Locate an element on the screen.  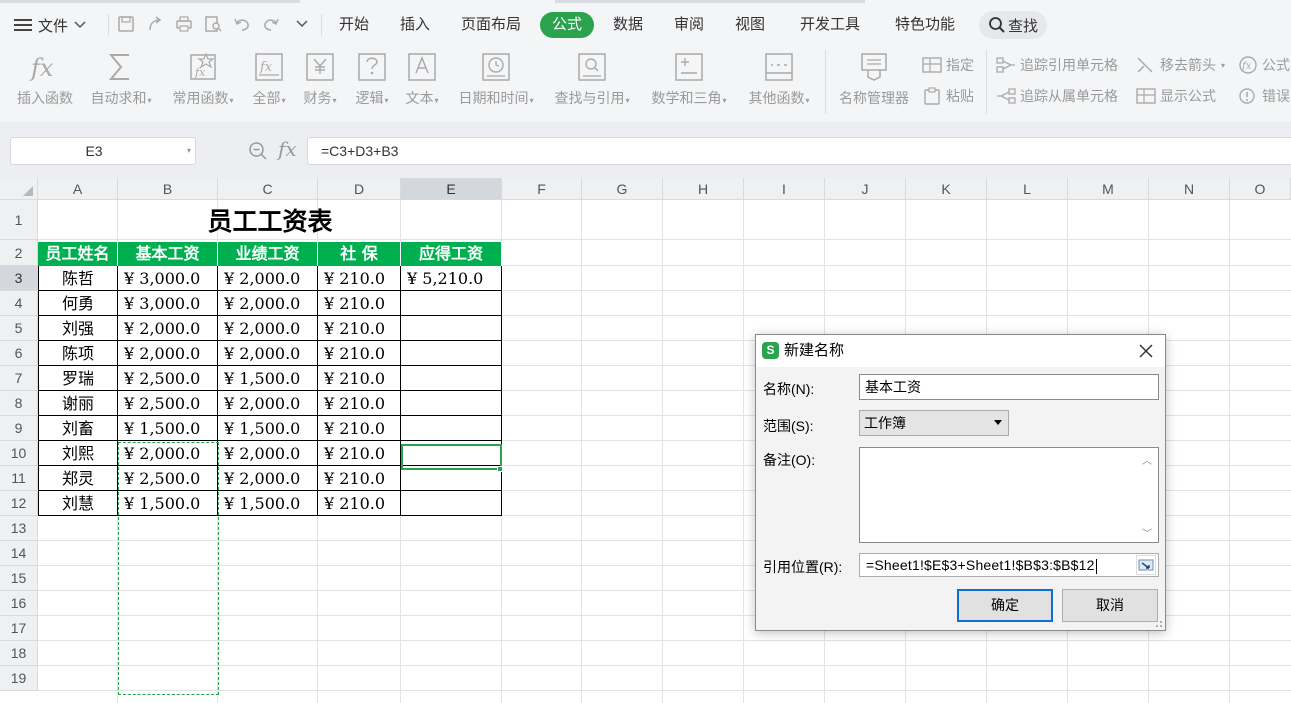
row-header-7: 7 is located at coordinates (19, 378).